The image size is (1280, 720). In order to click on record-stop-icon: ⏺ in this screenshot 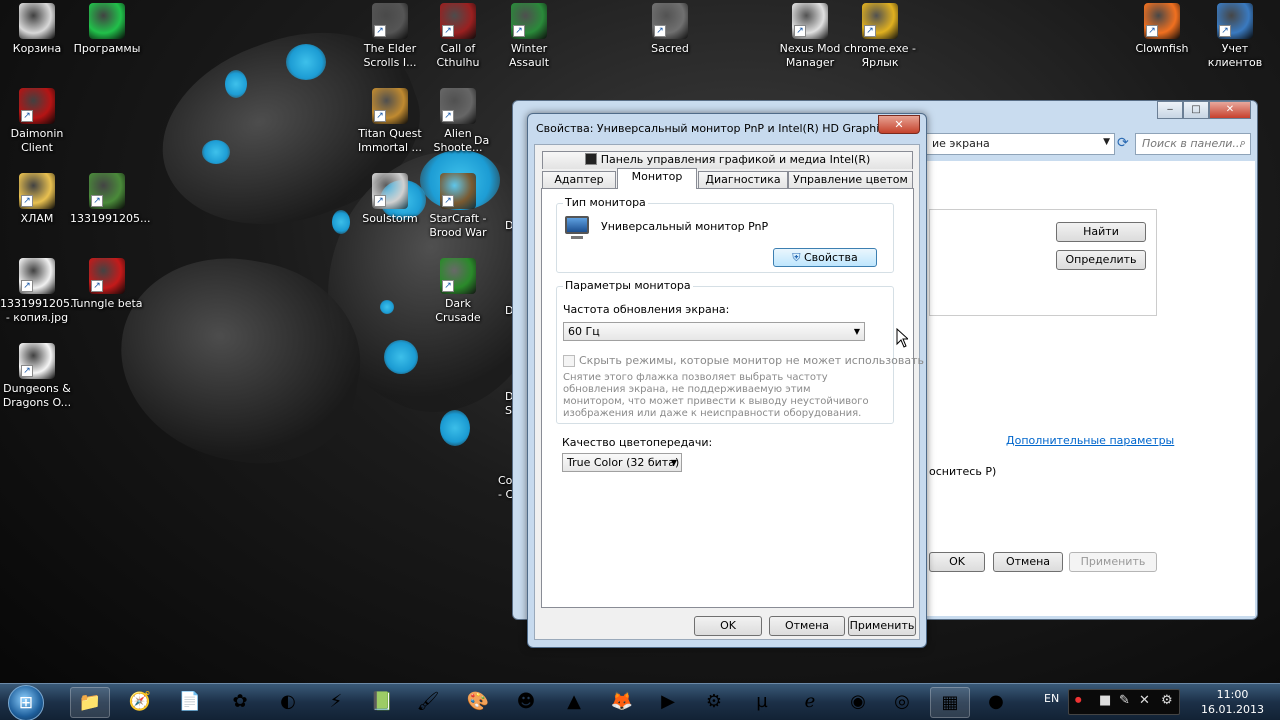, I will do `click(1078, 700)`.